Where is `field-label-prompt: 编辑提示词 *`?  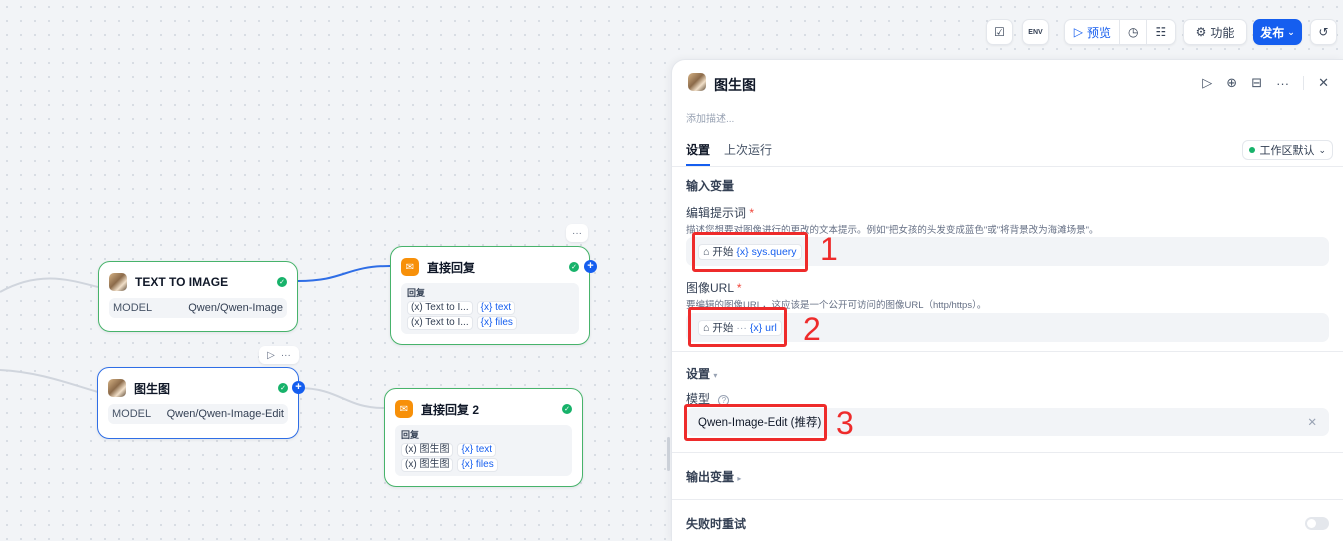
field-label-prompt: 编辑提示词 * is located at coordinates (720, 213).